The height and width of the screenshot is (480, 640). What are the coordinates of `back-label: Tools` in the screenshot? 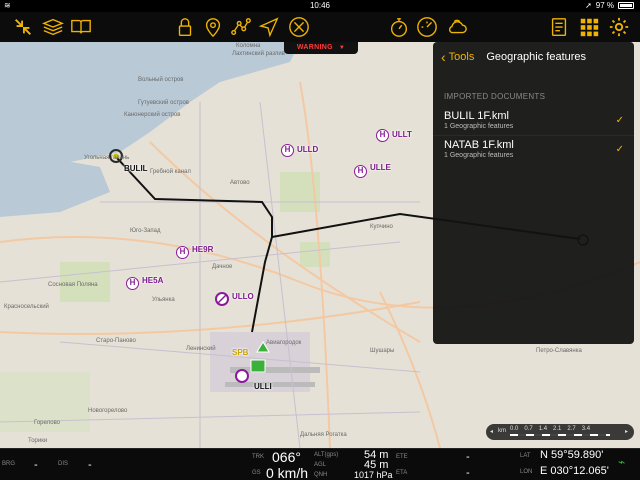 It's located at (461, 57).